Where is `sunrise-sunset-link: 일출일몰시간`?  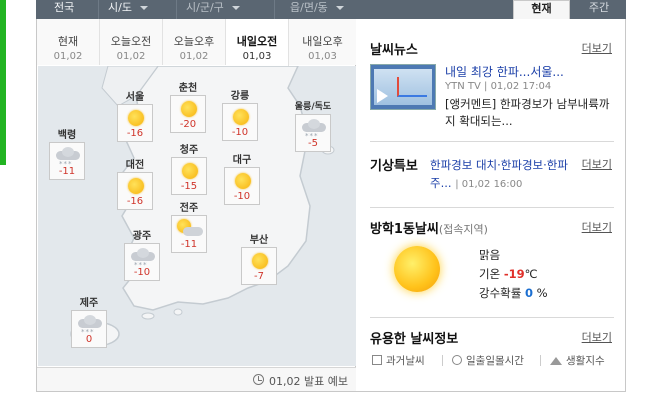 sunrise-sunset-link: 일출일몰시간 is located at coordinates (488, 360).